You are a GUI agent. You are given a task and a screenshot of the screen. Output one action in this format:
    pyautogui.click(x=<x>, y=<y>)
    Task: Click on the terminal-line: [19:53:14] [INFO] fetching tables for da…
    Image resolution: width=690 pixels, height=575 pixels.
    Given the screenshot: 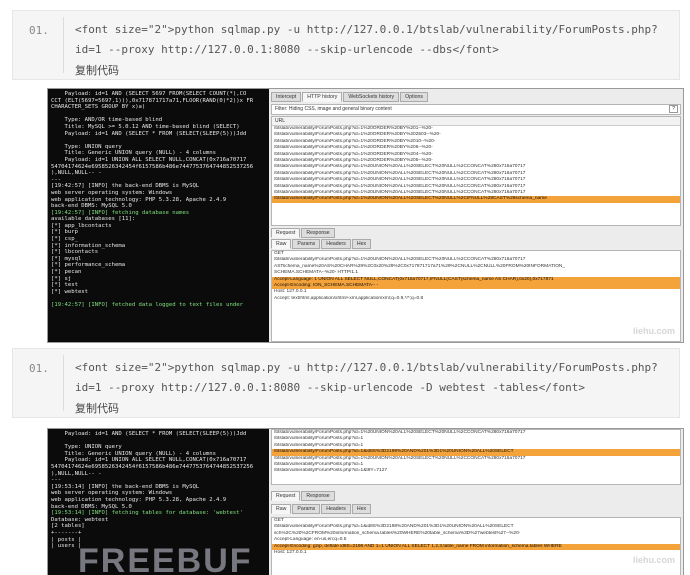 What is the action you would take?
    pyautogui.click(x=147, y=513)
    